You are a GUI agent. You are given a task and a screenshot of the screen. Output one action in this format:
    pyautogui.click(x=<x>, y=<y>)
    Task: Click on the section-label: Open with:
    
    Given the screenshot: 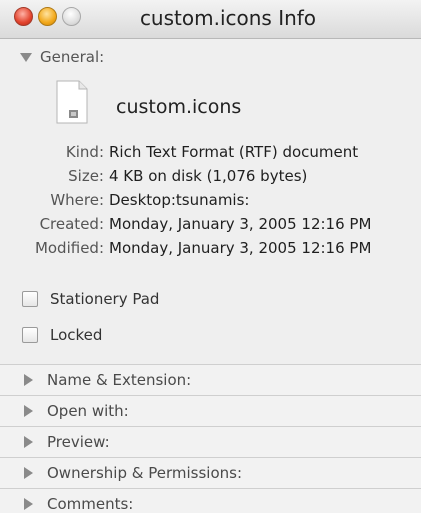 What is the action you would take?
    pyautogui.click(x=88, y=411)
    